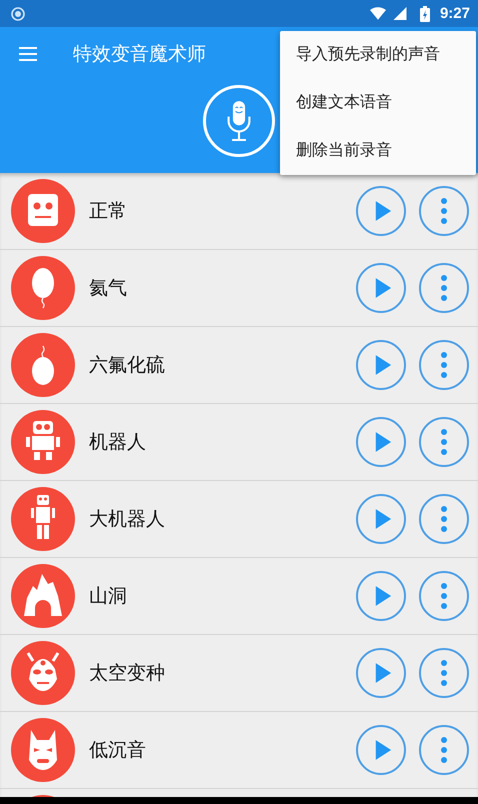  What do you see at coordinates (127, 519) in the screenshot?
I see `effect-name: 大机器人` at bounding box center [127, 519].